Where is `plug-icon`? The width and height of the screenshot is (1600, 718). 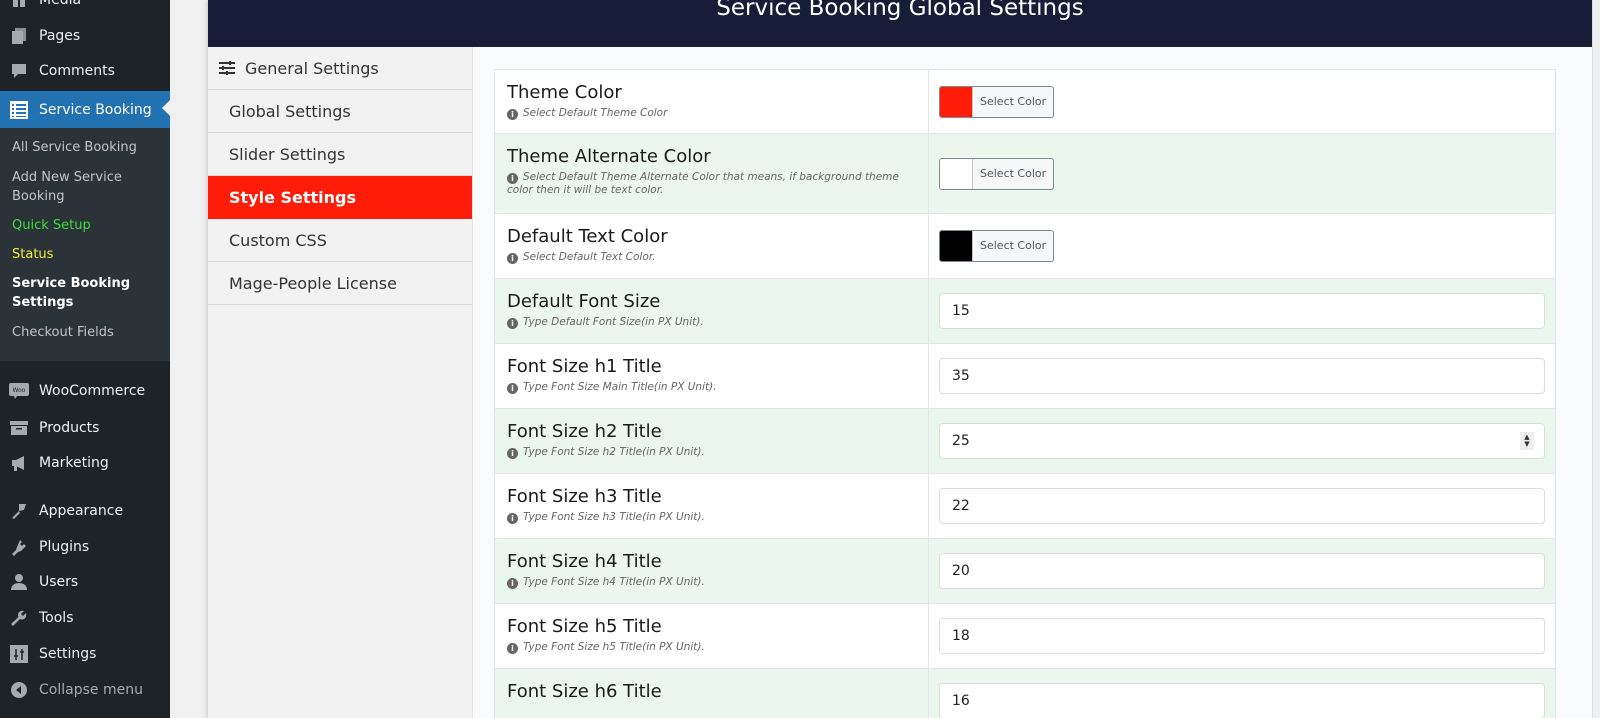 plug-icon is located at coordinates (19, 547).